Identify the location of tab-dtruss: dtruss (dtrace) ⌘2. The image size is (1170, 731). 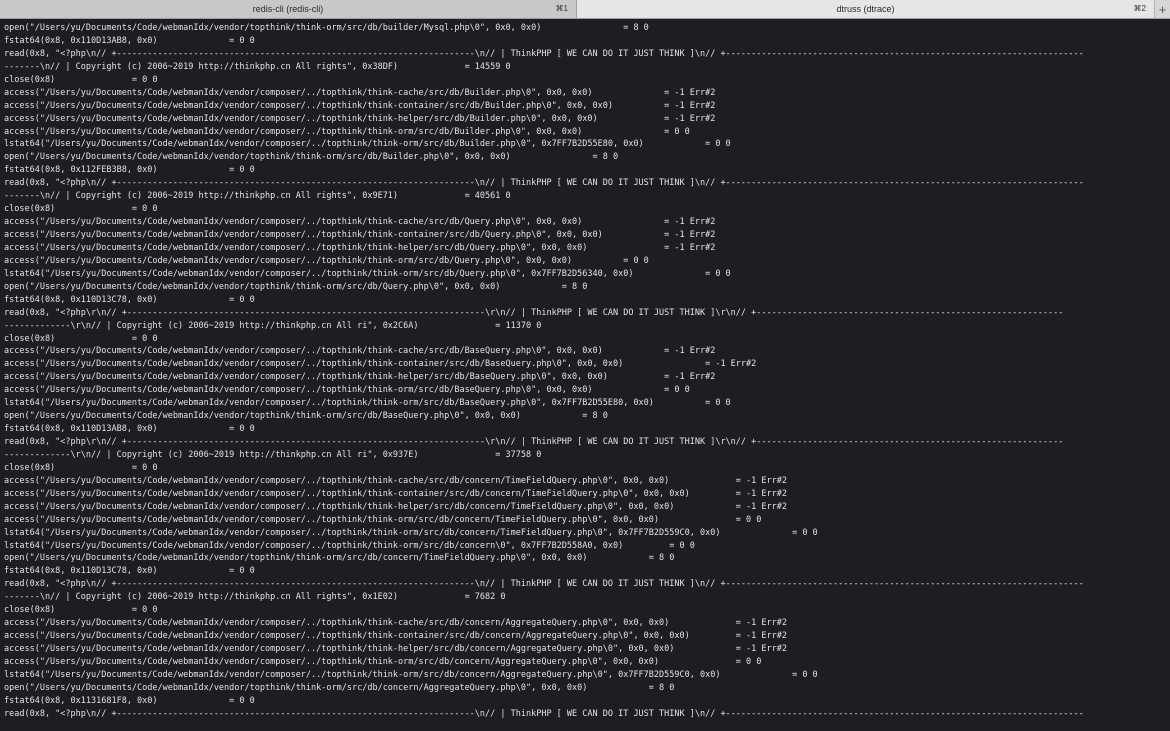
(866, 9).